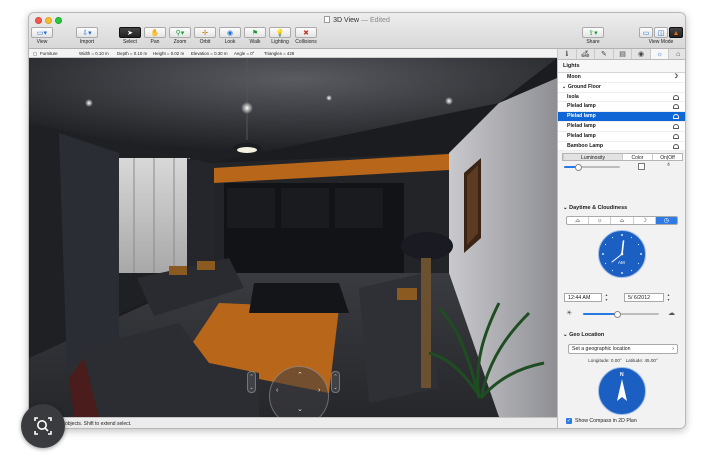 The width and height of the screenshot is (711, 465). I want to click on lighting-button: 💡 Lighting, so click(280, 36).